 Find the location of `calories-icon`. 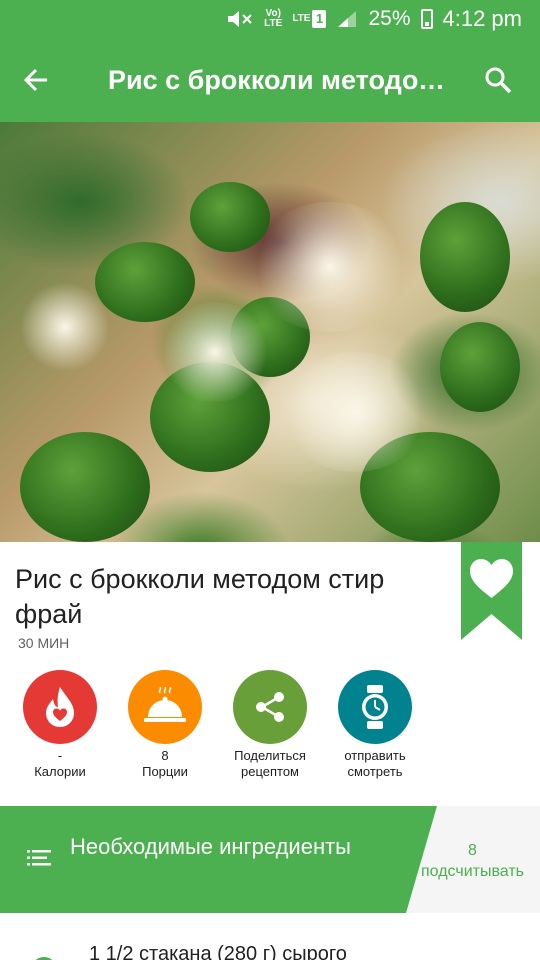

calories-icon is located at coordinates (60, 707).